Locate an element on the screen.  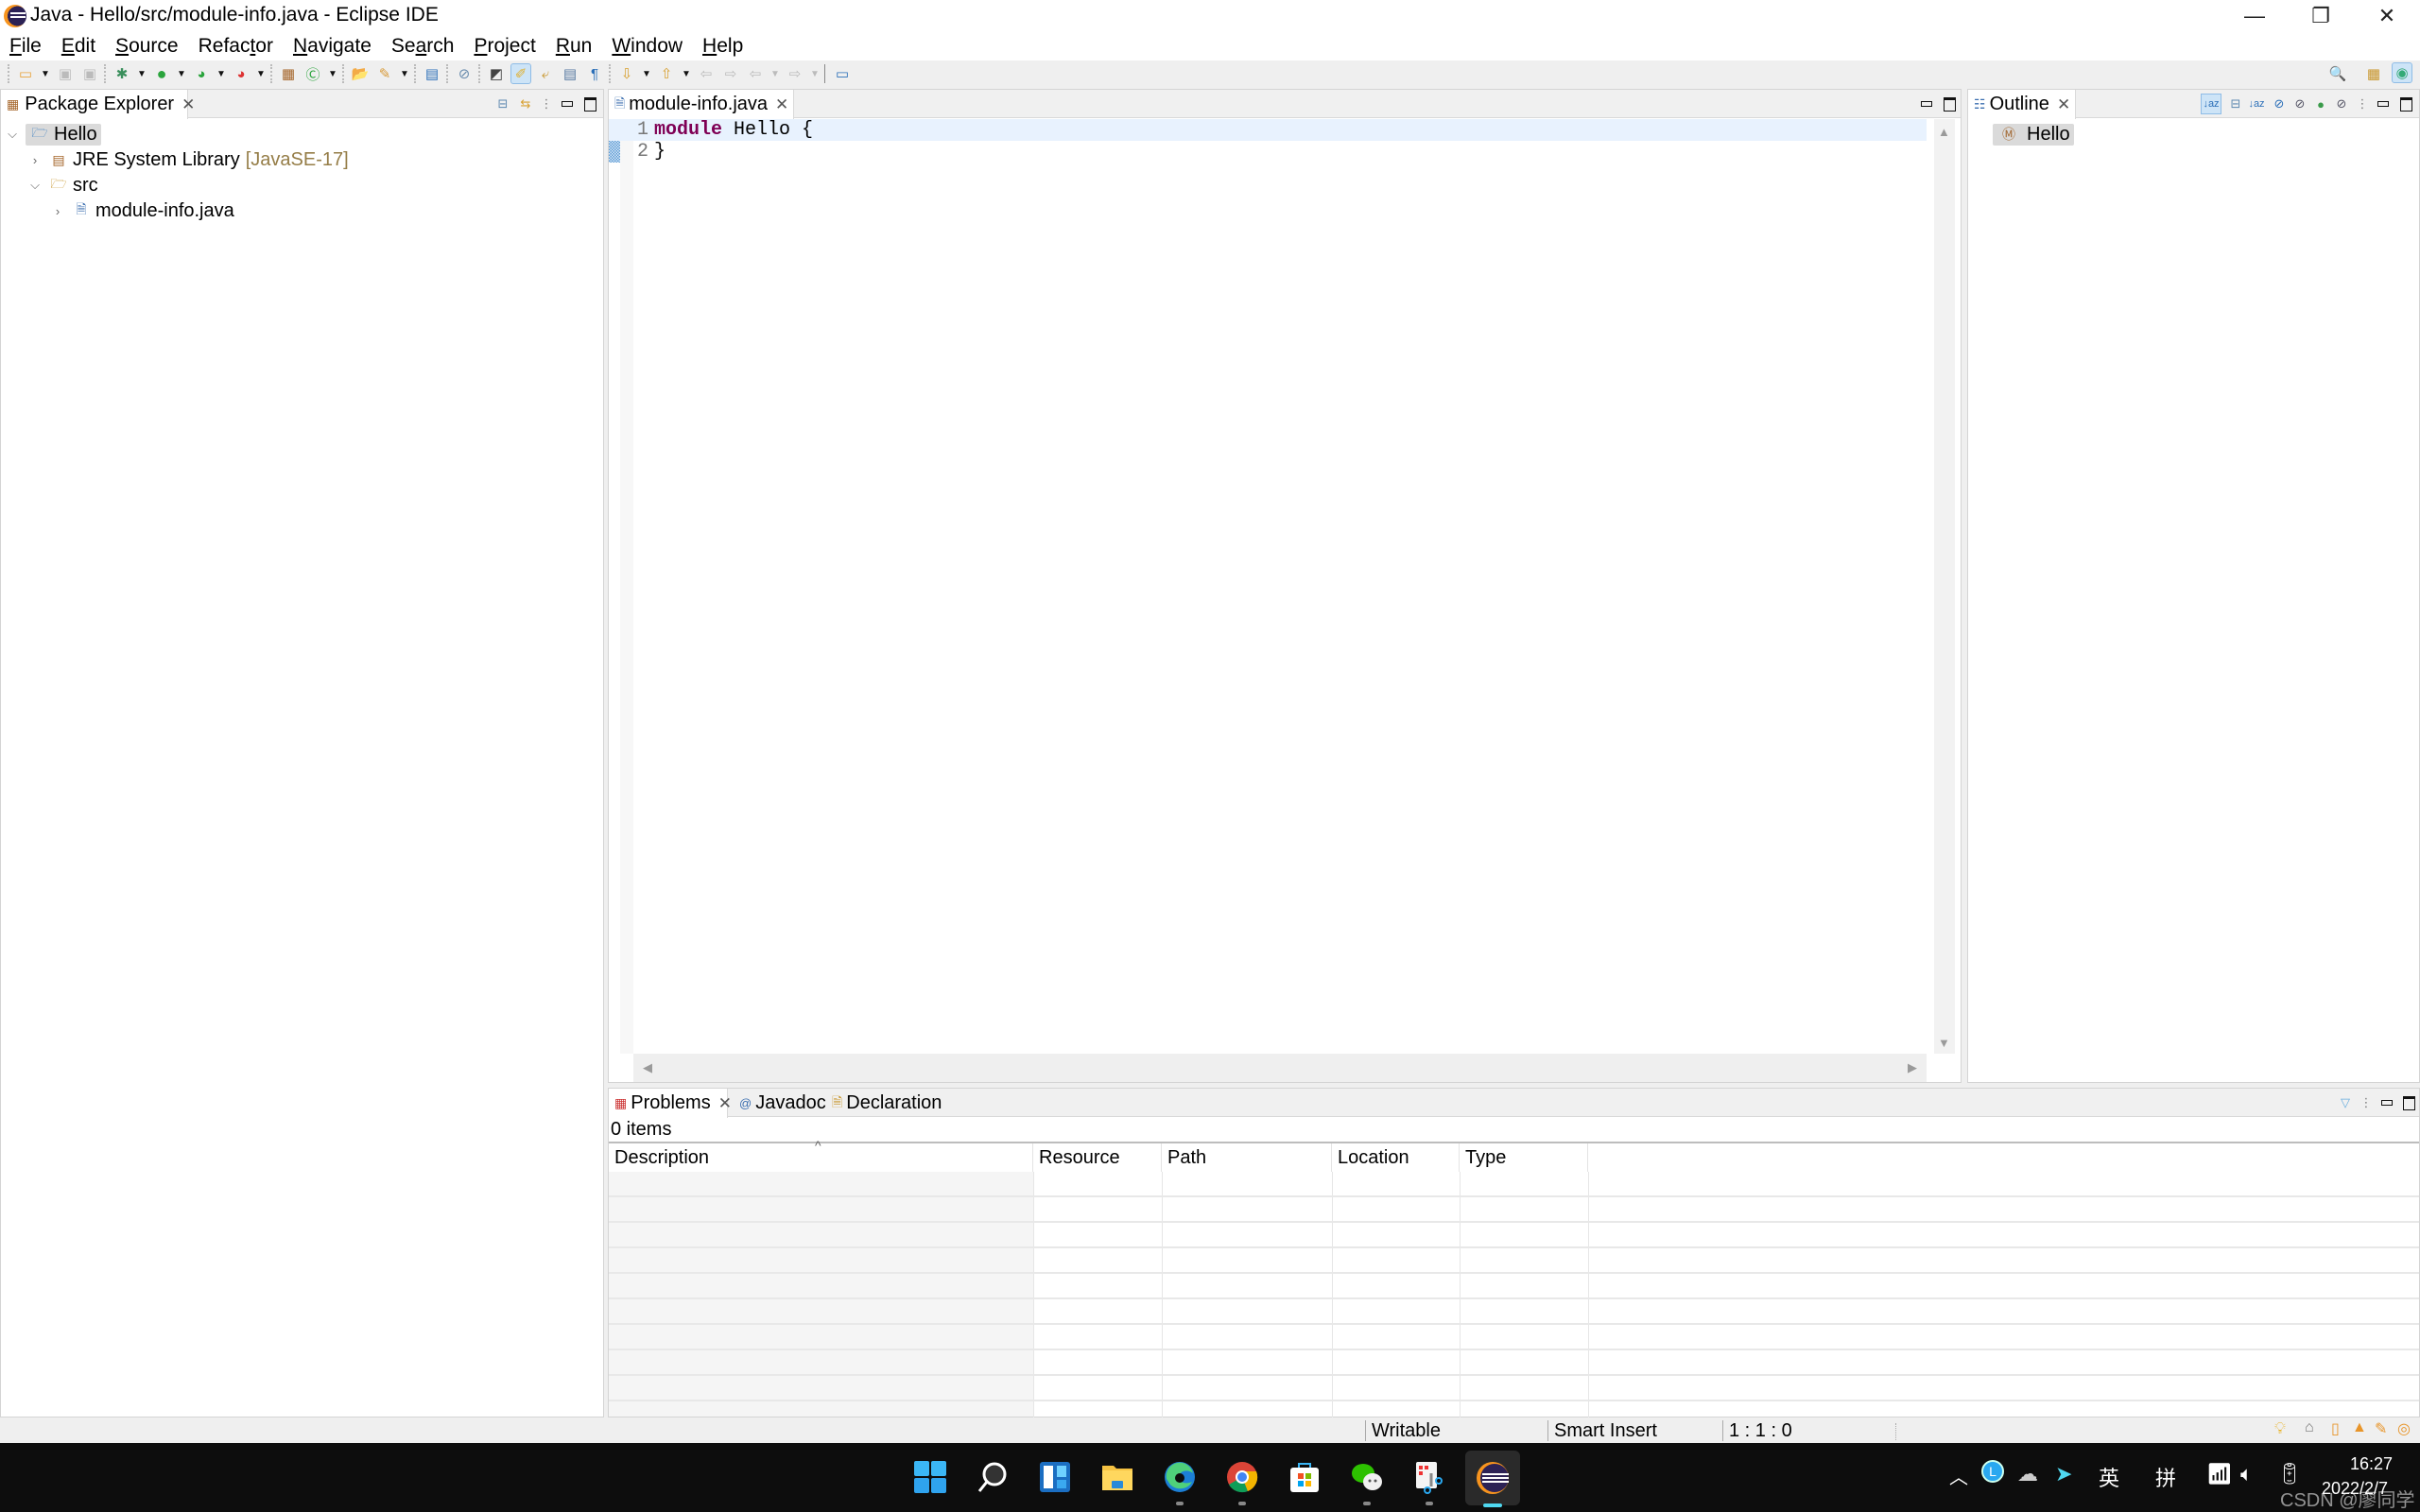
new-icon: ▭ is located at coordinates (26, 73).